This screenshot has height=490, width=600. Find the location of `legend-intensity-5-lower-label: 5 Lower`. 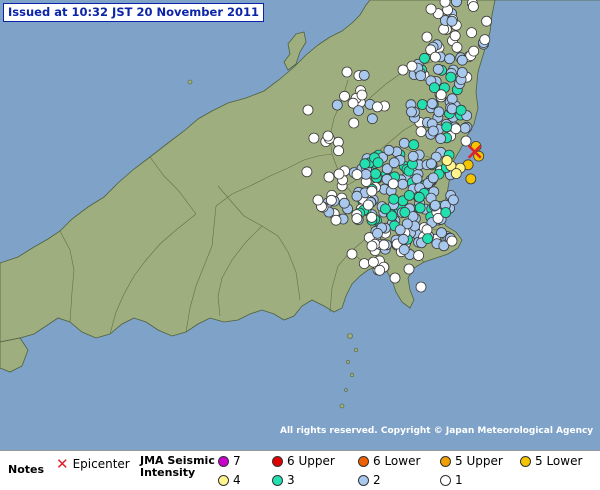

legend-intensity-5-lower-label: 5 Lower is located at coordinates (559, 461).